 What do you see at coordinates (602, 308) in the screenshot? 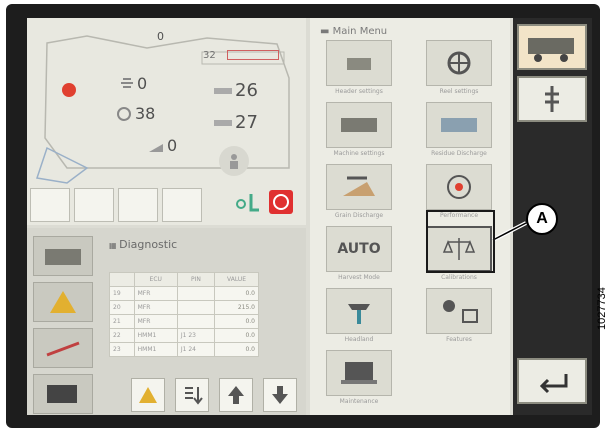
I see `figure-id: 1027734` at bounding box center [602, 308].